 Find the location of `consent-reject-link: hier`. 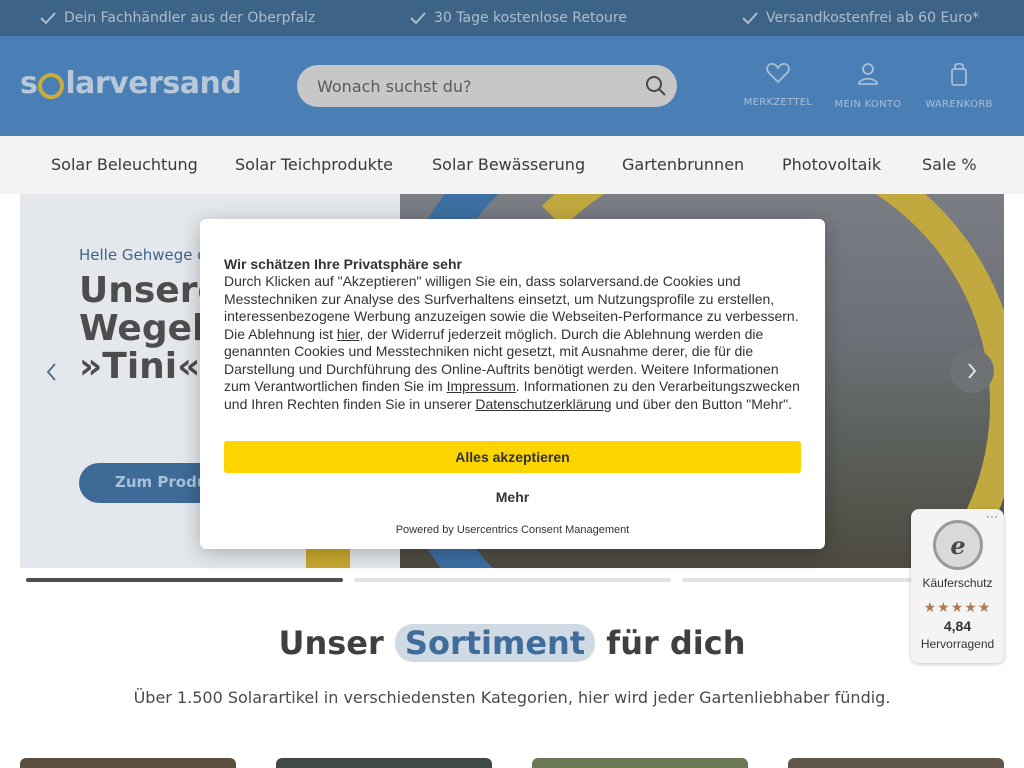

consent-reject-link: hier is located at coordinates (348, 334).